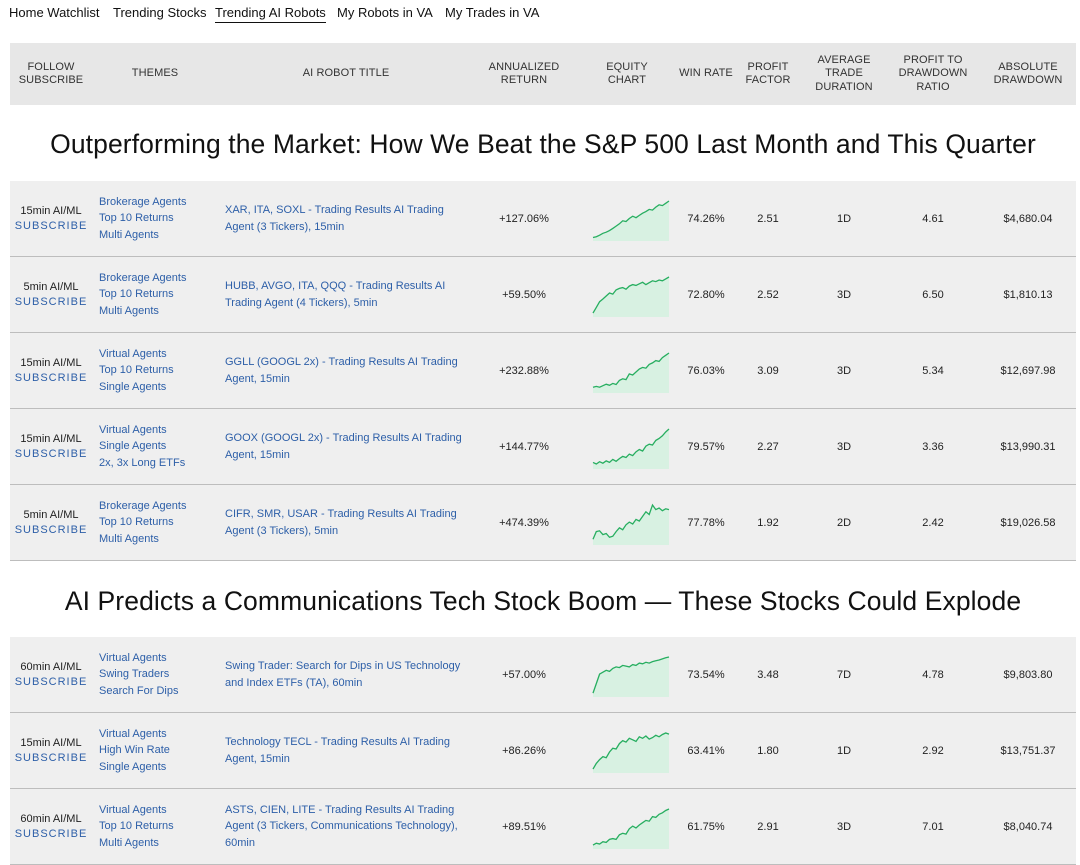 This screenshot has width=1080, height=865. I want to click on absolute-drawdown: $13,751.37, so click(1028, 750).